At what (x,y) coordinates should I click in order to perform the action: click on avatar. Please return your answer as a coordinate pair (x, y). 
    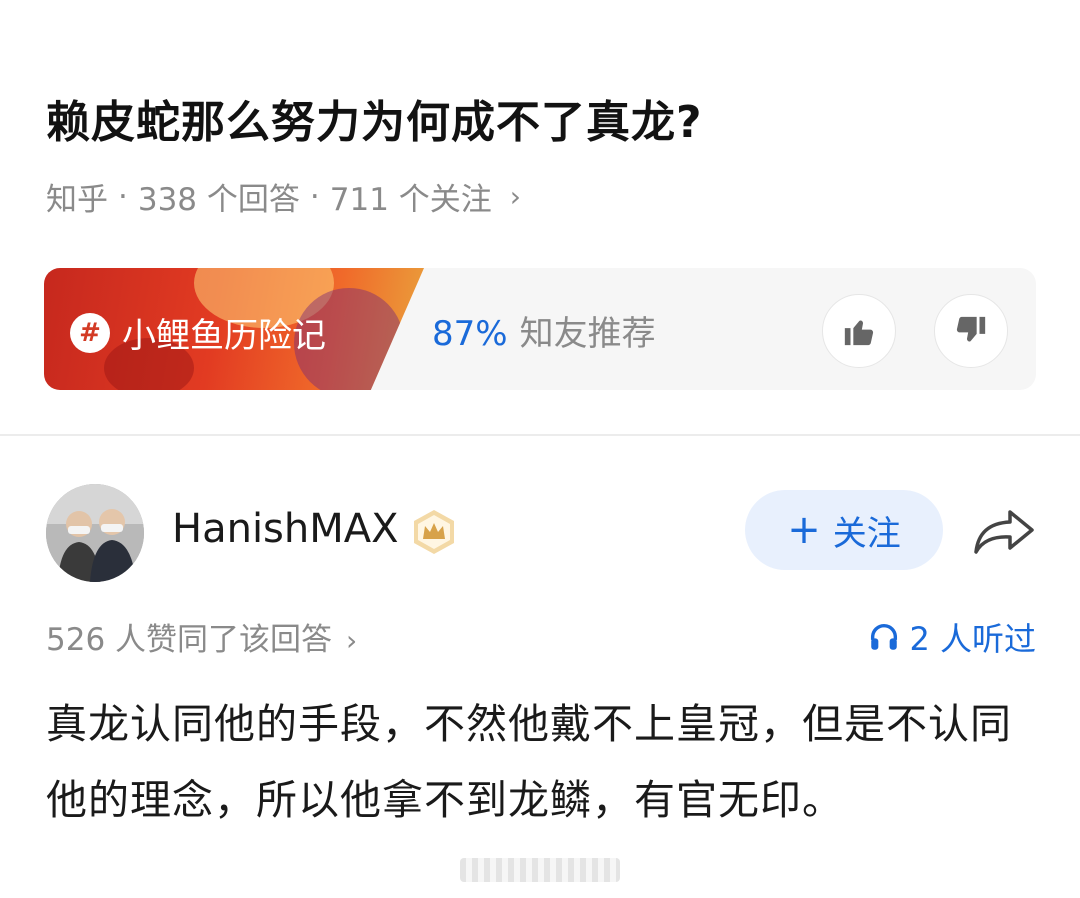
    Looking at the image, I should click on (95, 533).